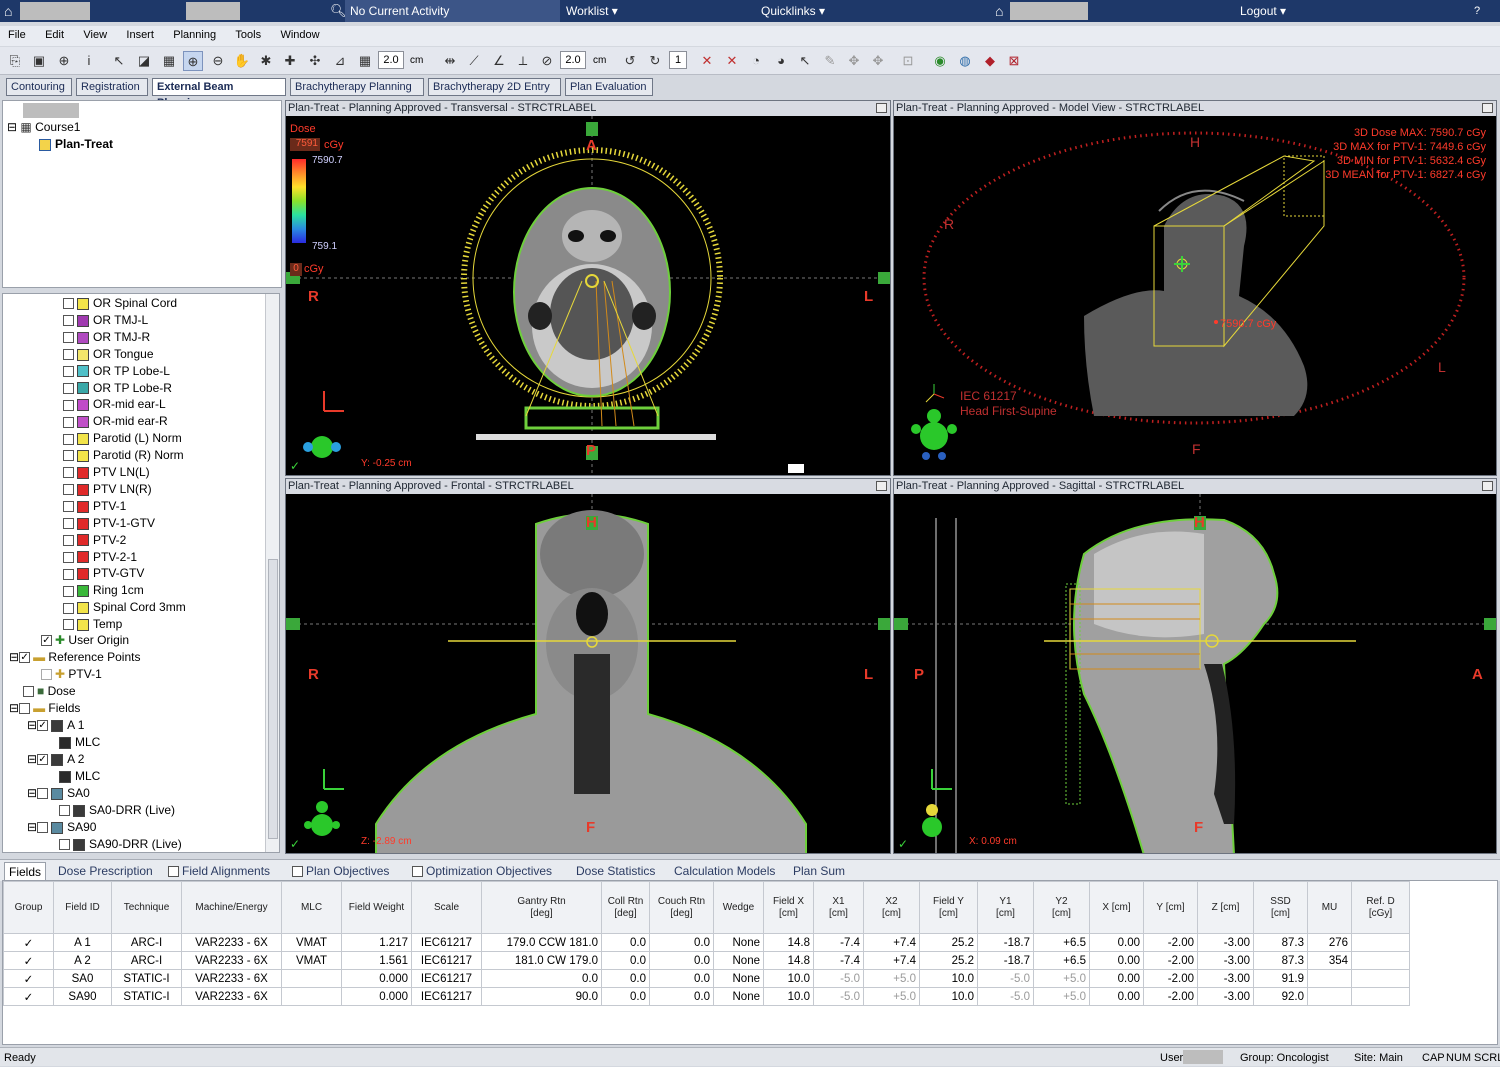  What do you see at coordinates (1329, 907) in the screenshot?
I see `column-header: MU` at bounding box center [1329, 907].